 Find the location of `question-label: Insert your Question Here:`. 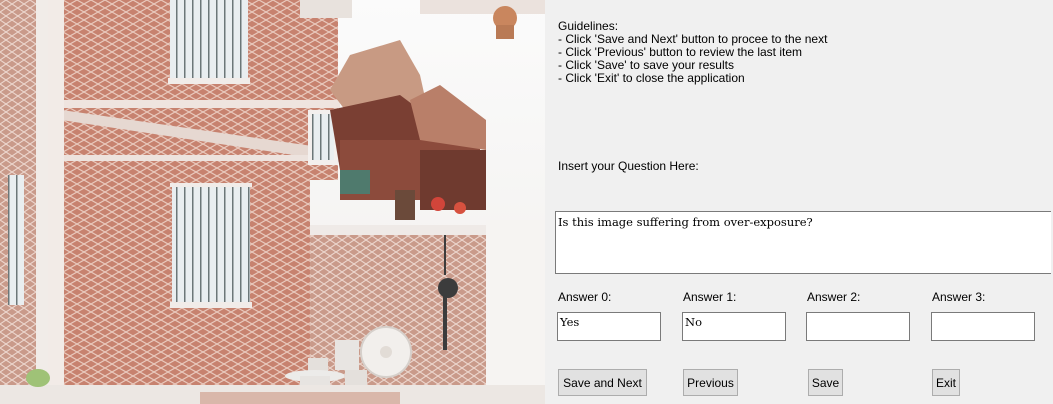

question-label: Insert your Question Here: is located at coordinates (628, 166).